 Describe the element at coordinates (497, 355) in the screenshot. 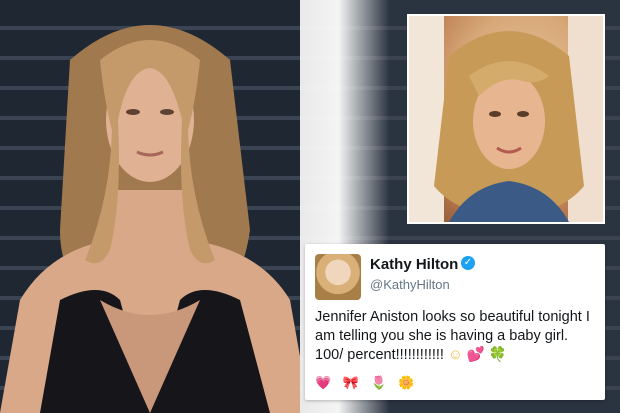

I see `clover-emoji-icon: 🍀` at that location.